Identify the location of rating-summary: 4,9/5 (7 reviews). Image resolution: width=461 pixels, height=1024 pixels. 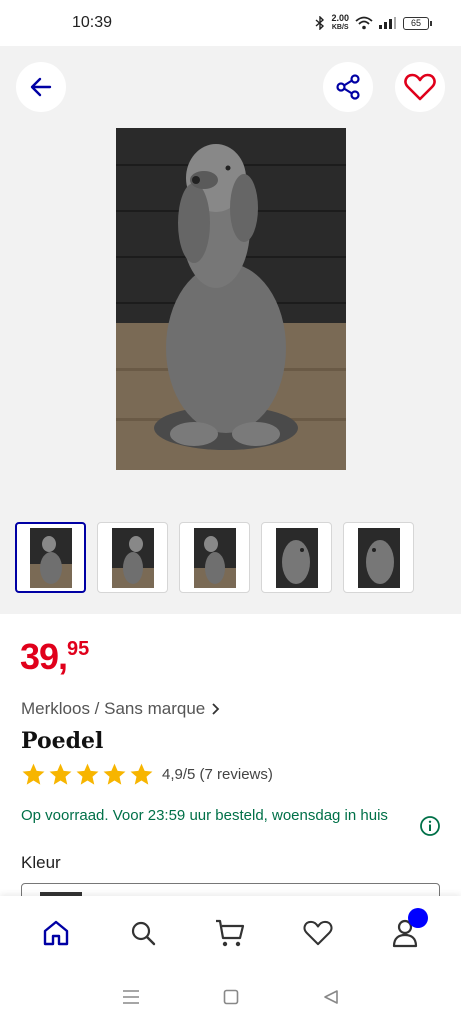
(147, 774).